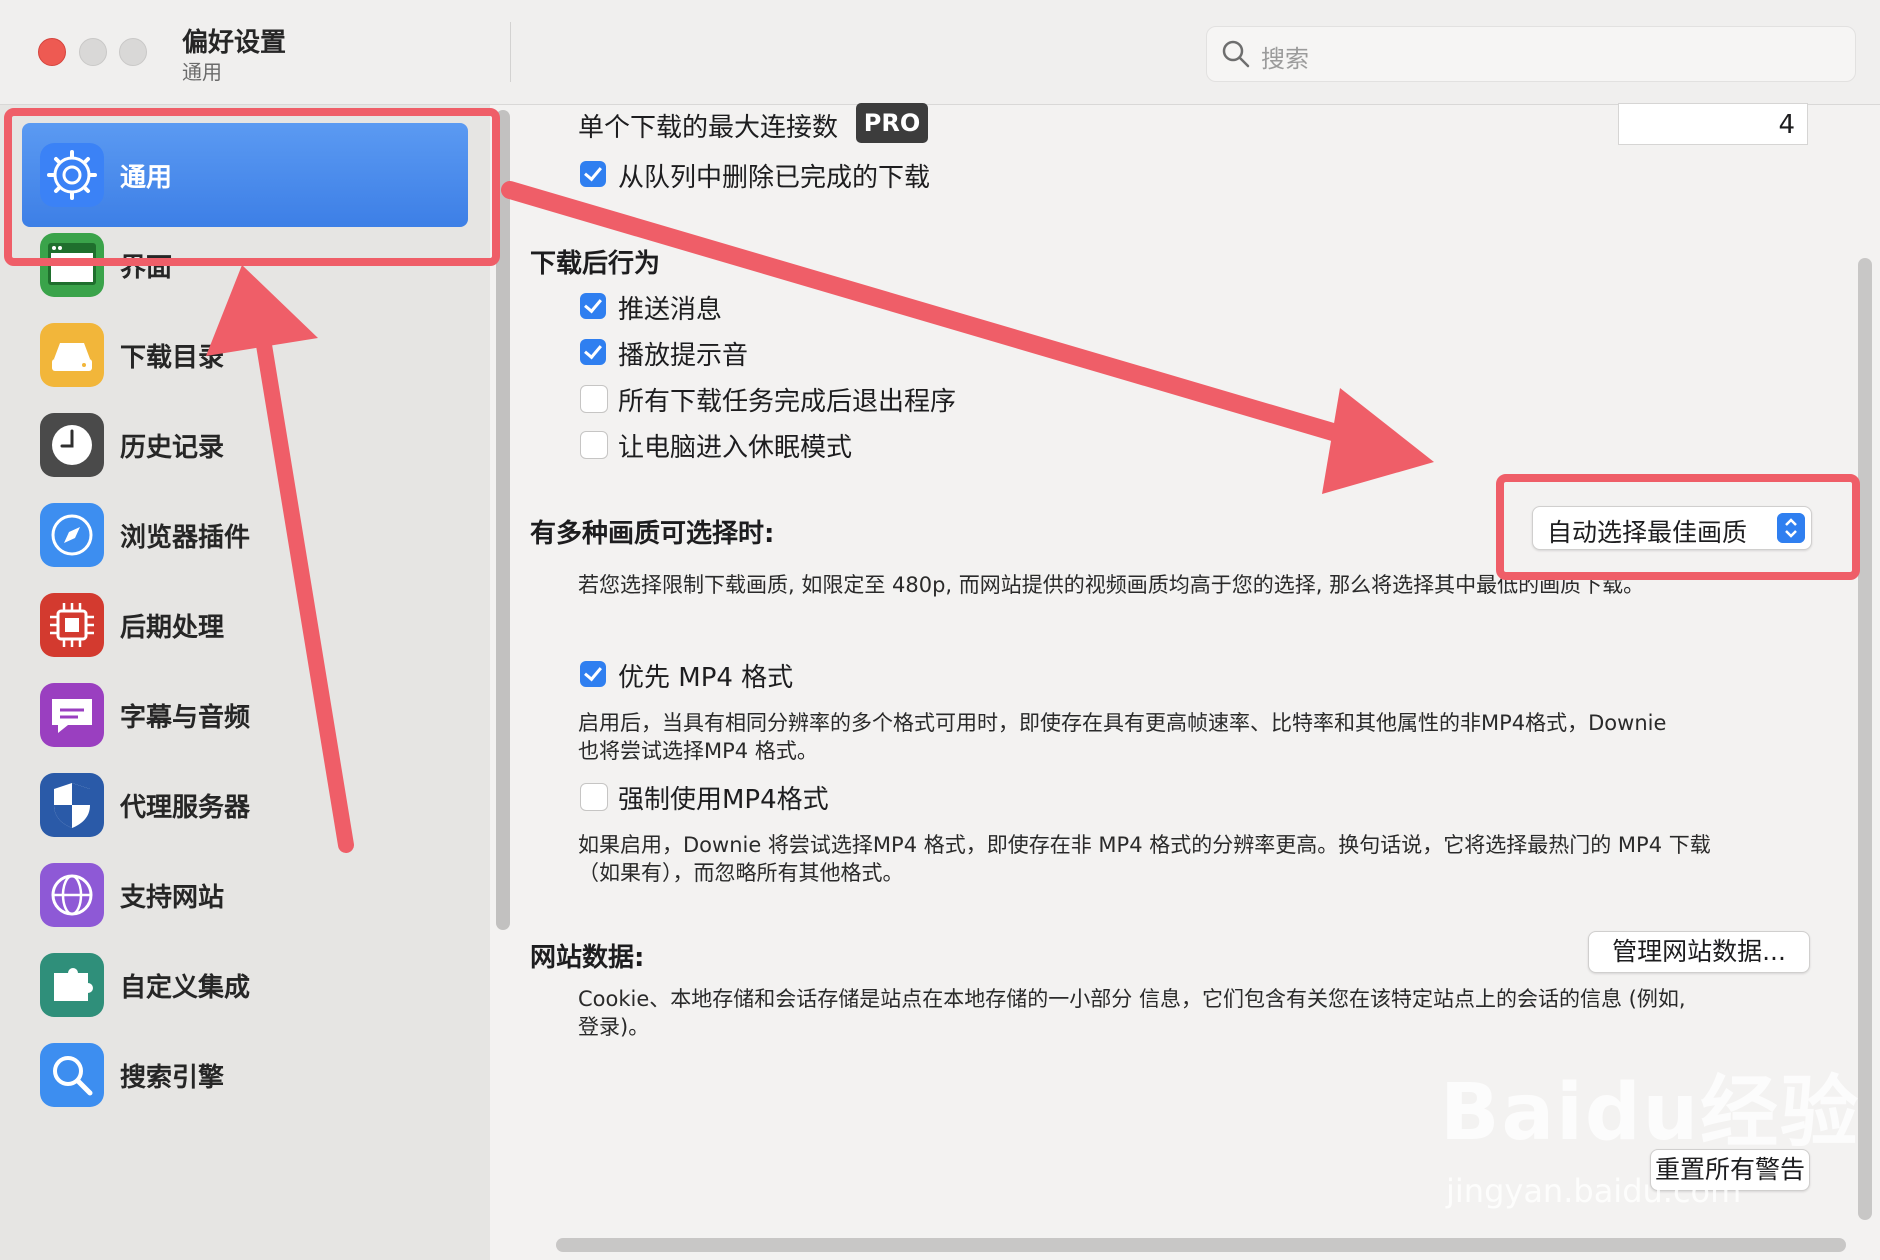 The height and width of the screenshot is (1260, 1880). What do you see at coordinates (185, 988) in the screenshot?
I see `sidebar-item-label: 自定义集成` at bounding box center [185, 988].